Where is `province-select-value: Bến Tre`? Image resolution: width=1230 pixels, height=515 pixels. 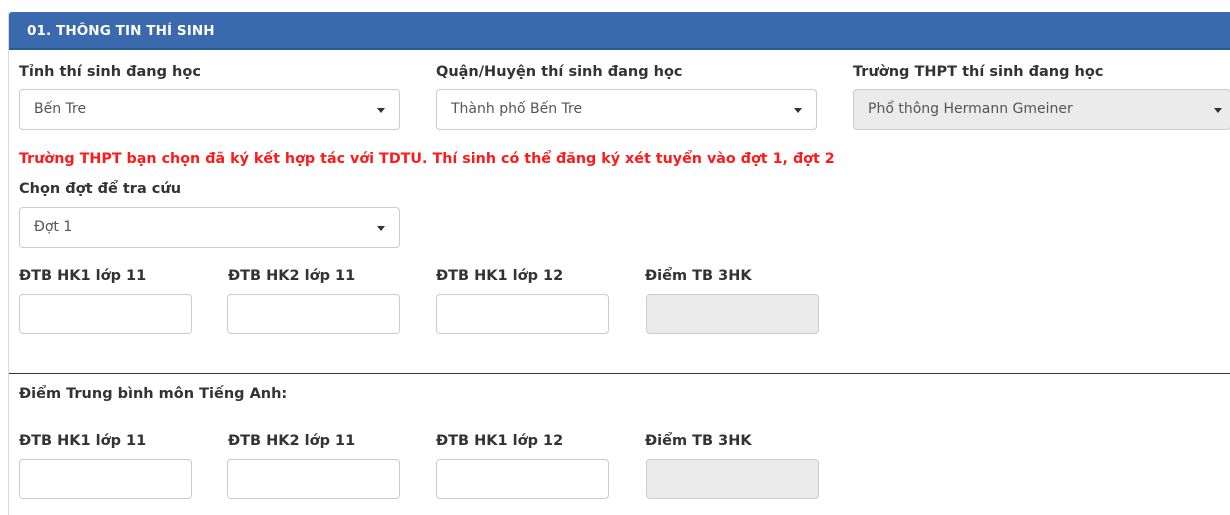 province-select-value: Bến Tre is located at coordinates (60, 109).